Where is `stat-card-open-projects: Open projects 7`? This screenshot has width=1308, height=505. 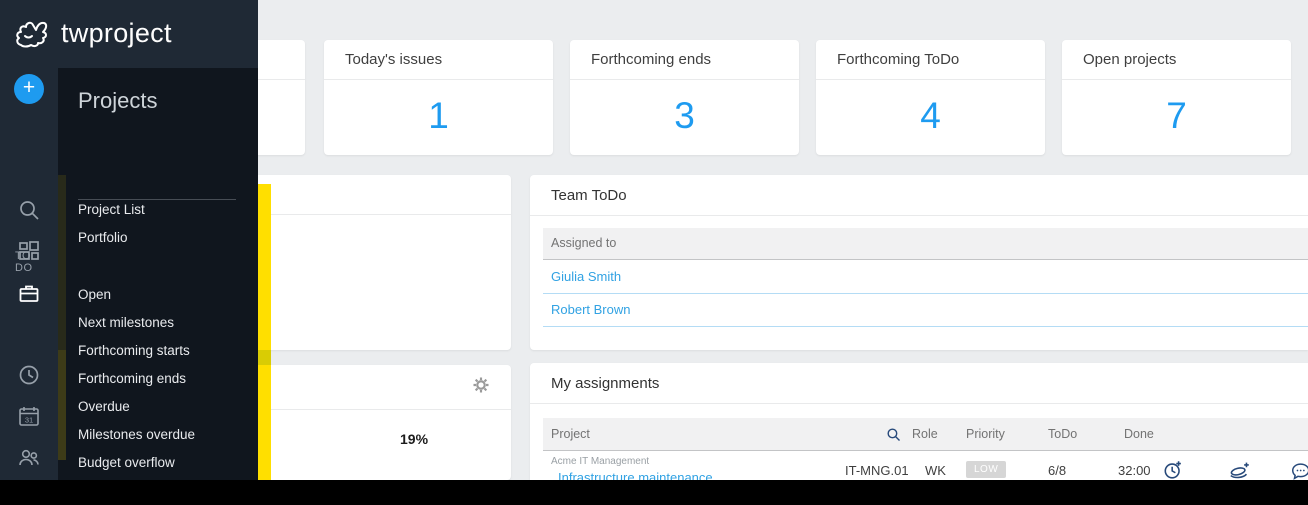 stat-card-open-projects: Open projects 7 is located at coordinates (1176, 97).